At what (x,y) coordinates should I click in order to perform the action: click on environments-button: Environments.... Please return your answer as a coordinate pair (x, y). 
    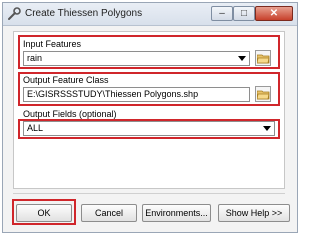
    Looking at the image, I should click on (176, 213).